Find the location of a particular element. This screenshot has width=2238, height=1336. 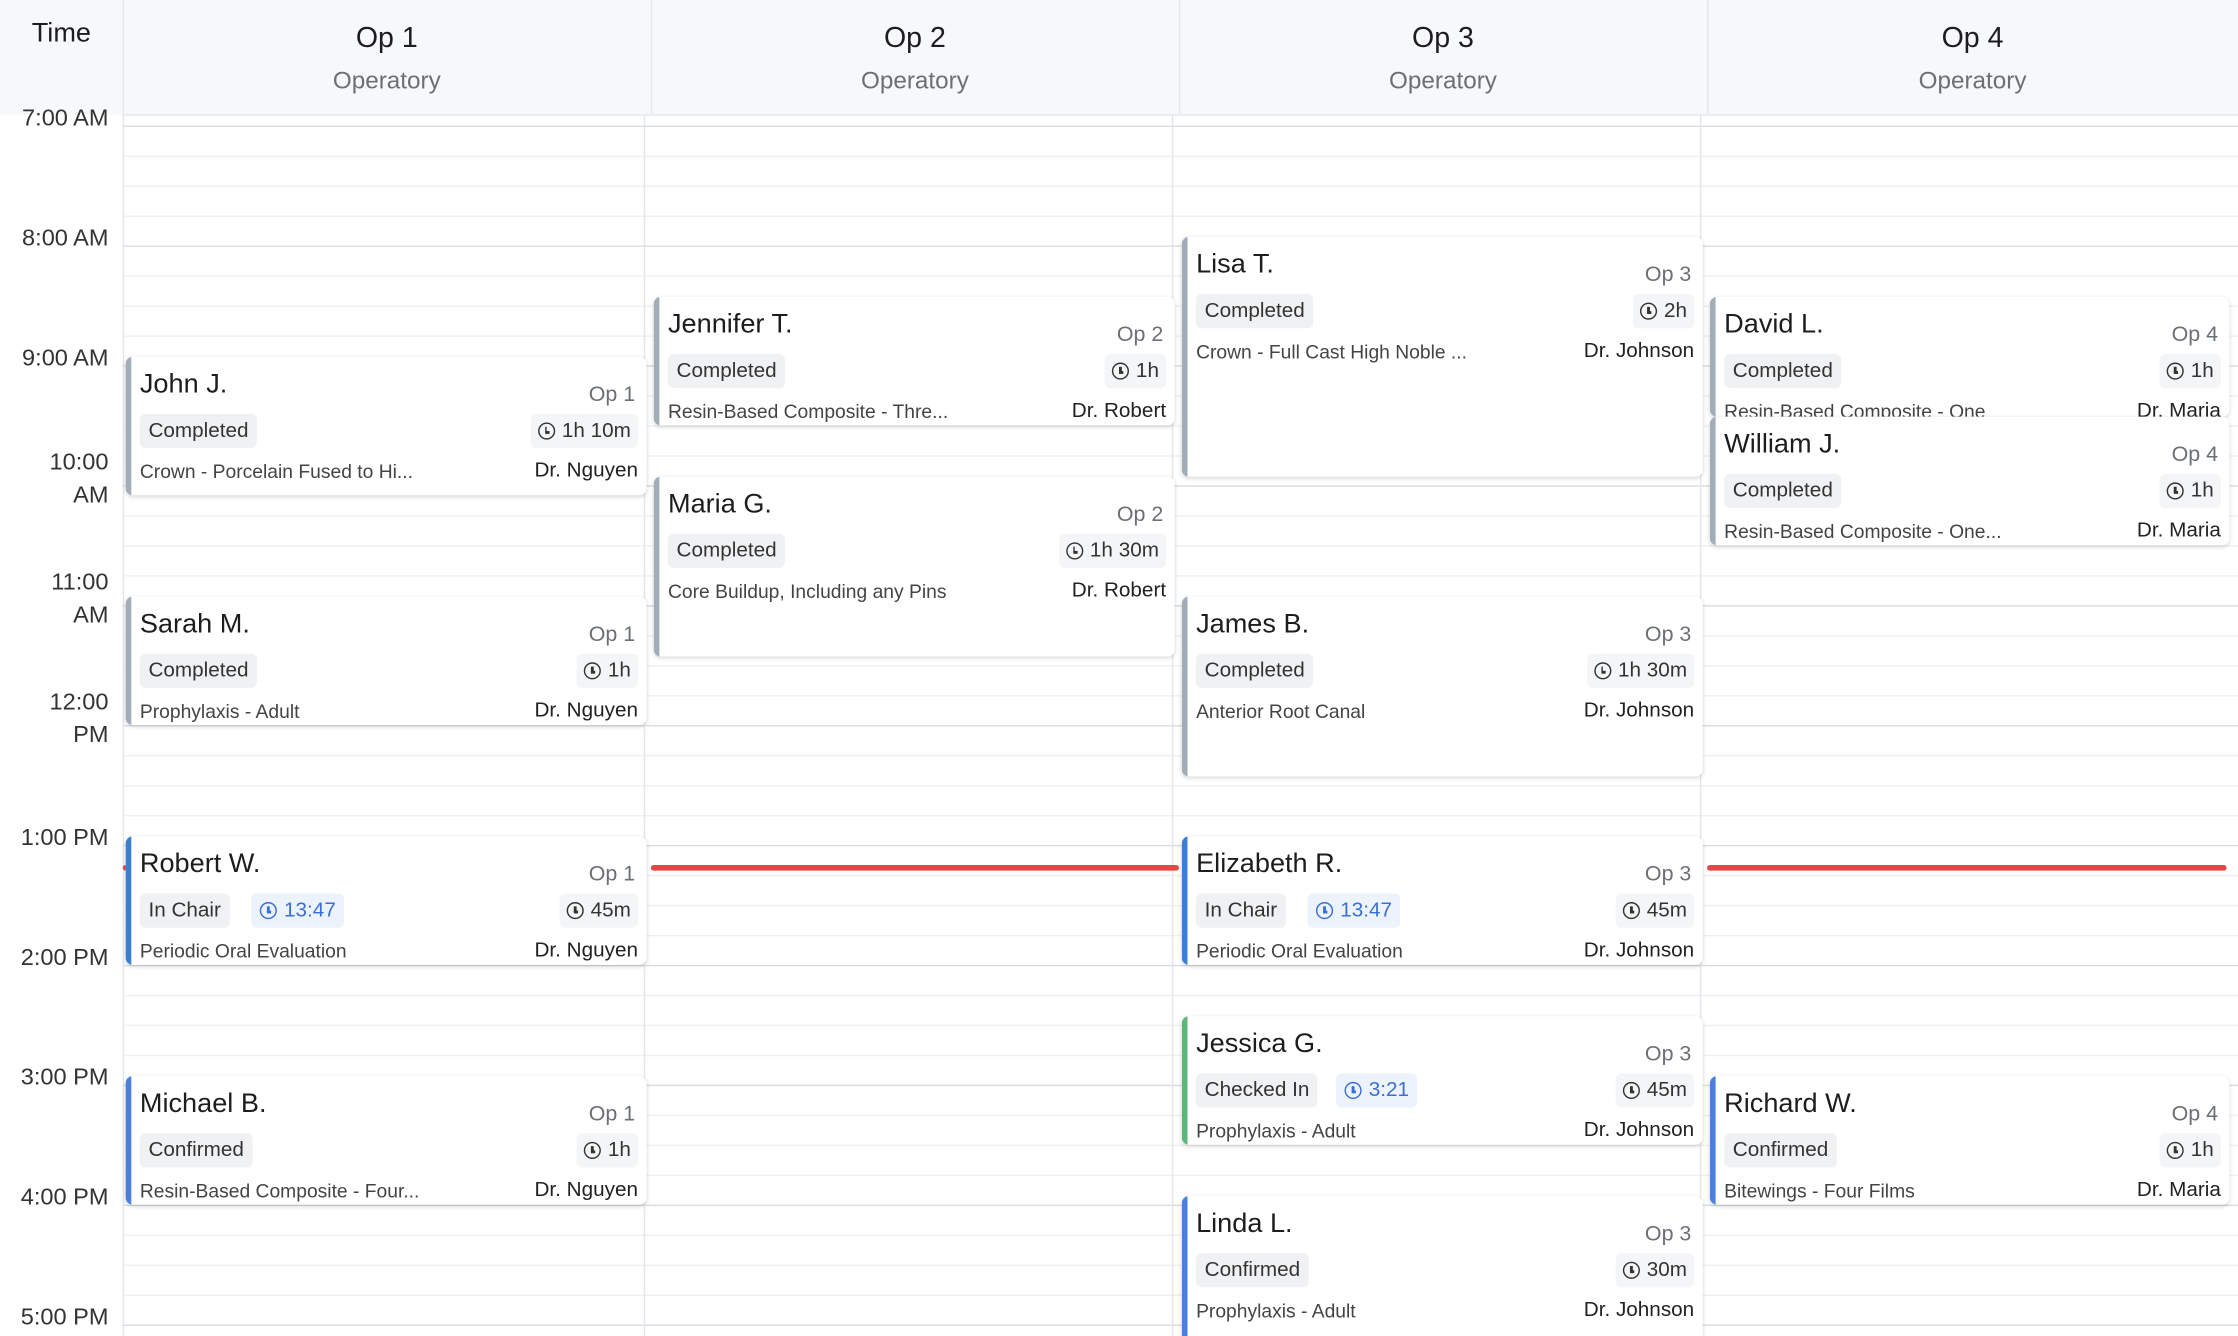

patient-name: Michael B. is located at coordinates (203, 1104).